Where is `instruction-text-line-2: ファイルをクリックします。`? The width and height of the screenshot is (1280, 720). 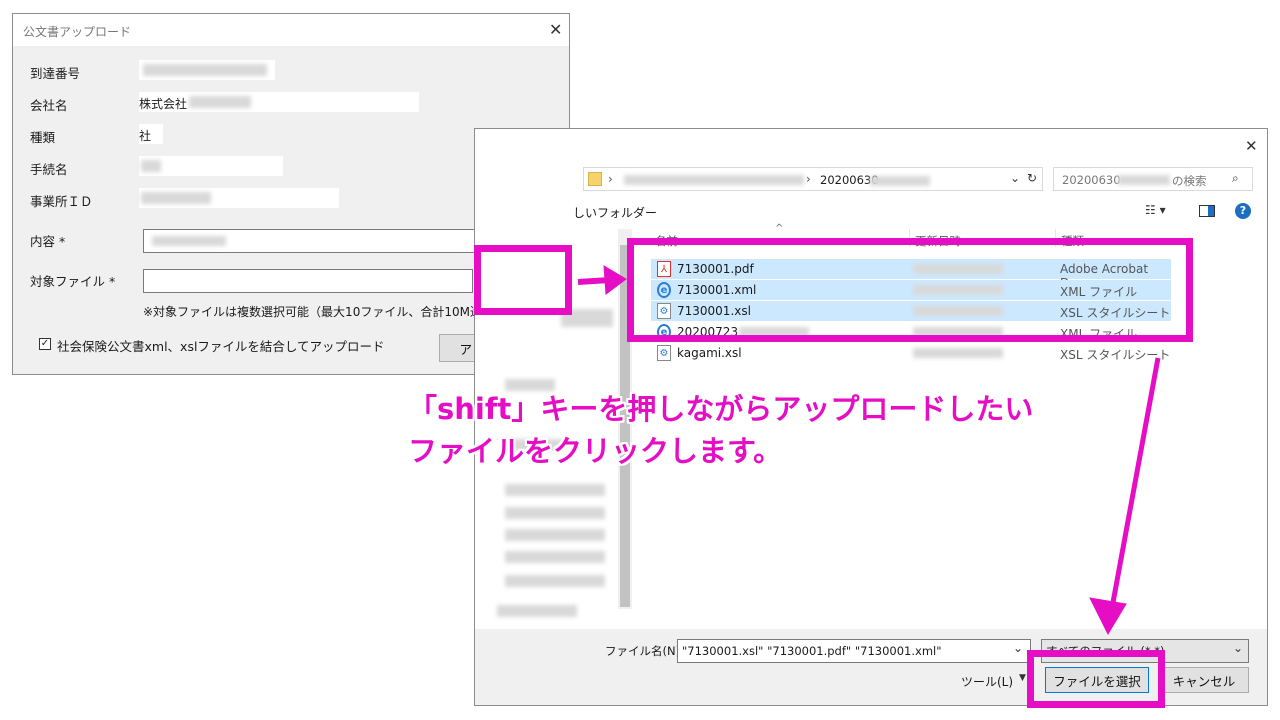 instruction-text-line-2: ファイルをクリックします。 is located at coordinates (595, 451).